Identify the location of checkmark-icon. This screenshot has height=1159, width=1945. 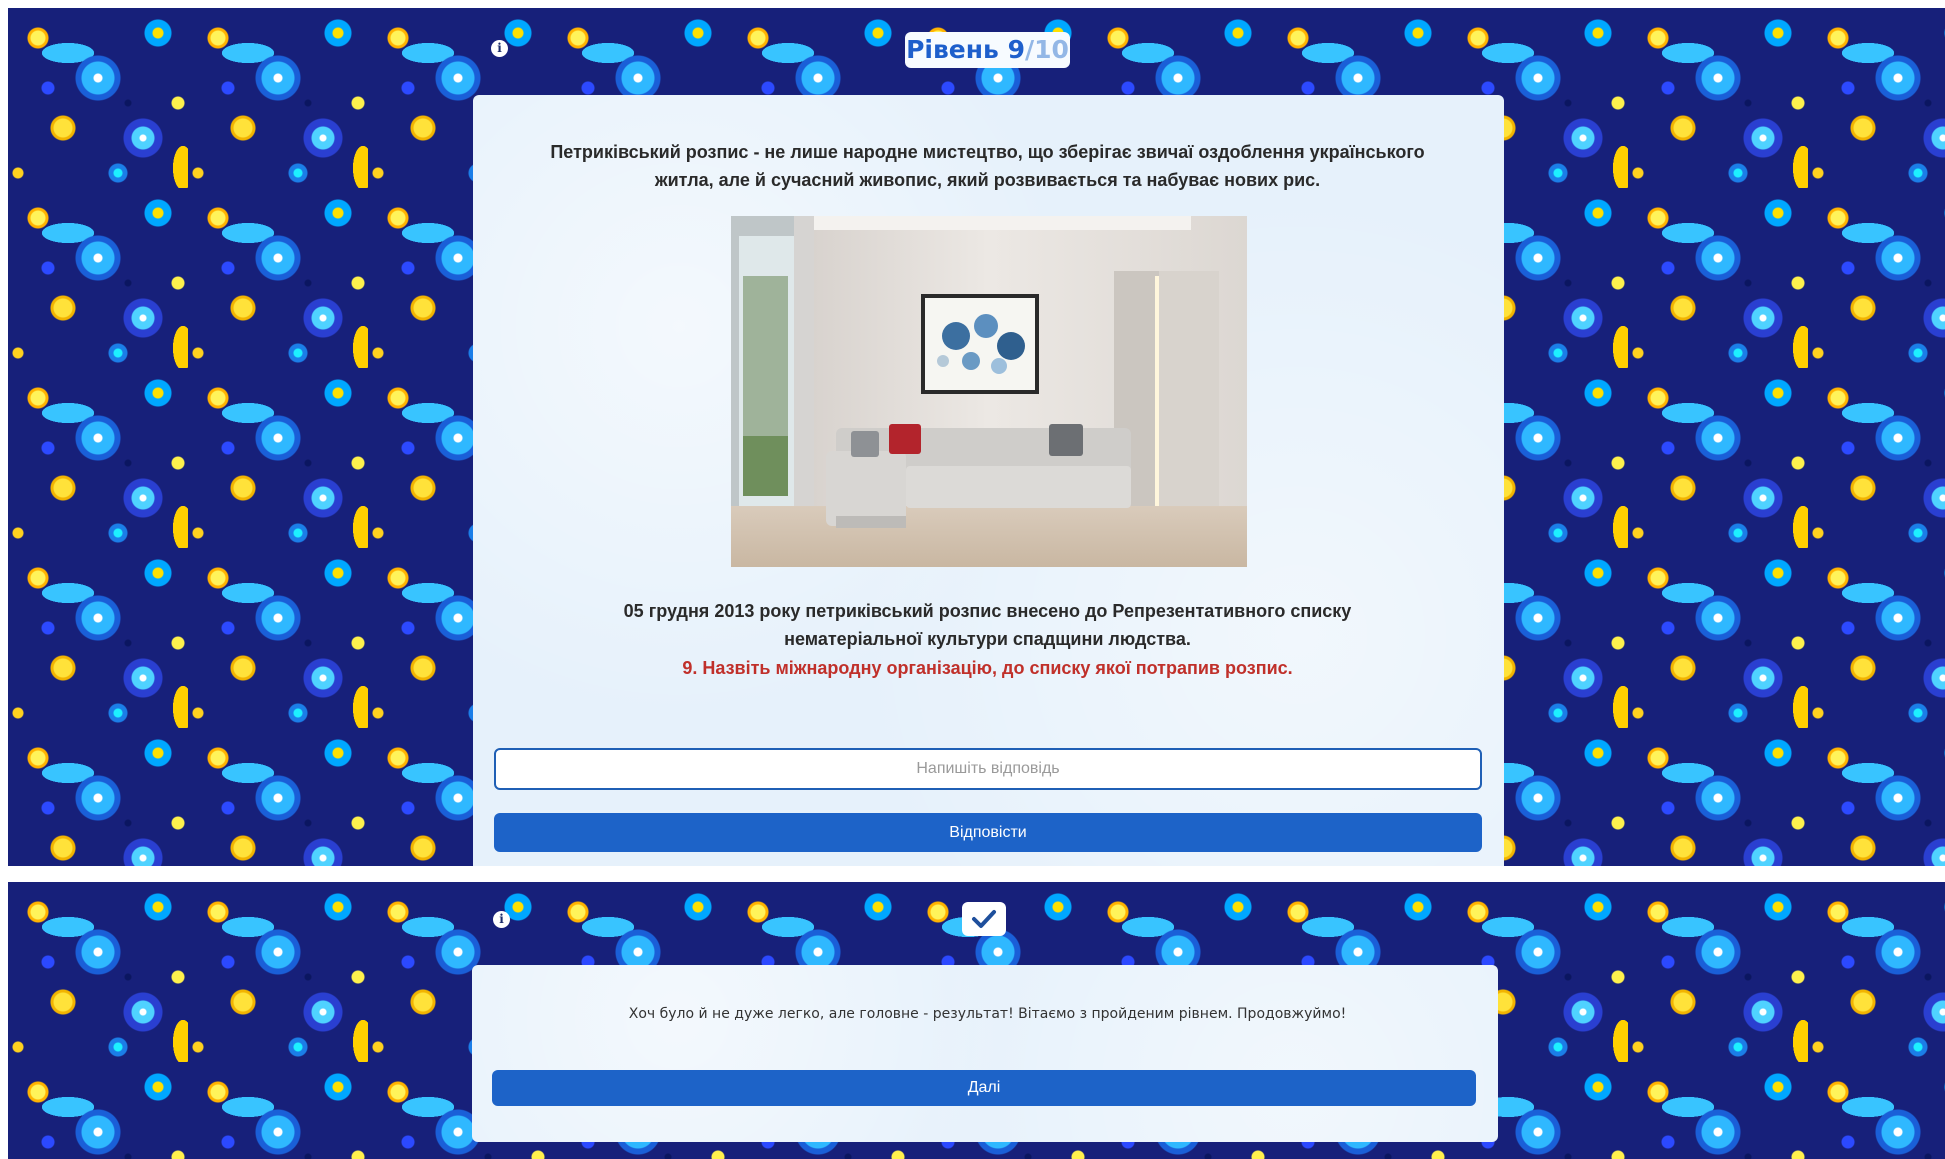
(984, 919).